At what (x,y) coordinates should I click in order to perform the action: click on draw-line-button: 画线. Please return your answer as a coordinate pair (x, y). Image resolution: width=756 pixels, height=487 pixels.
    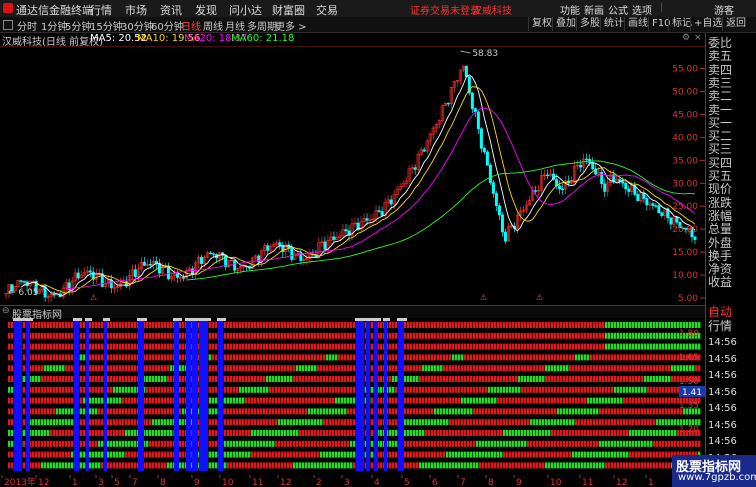
    Looking at the image, I should click on (637, 24).